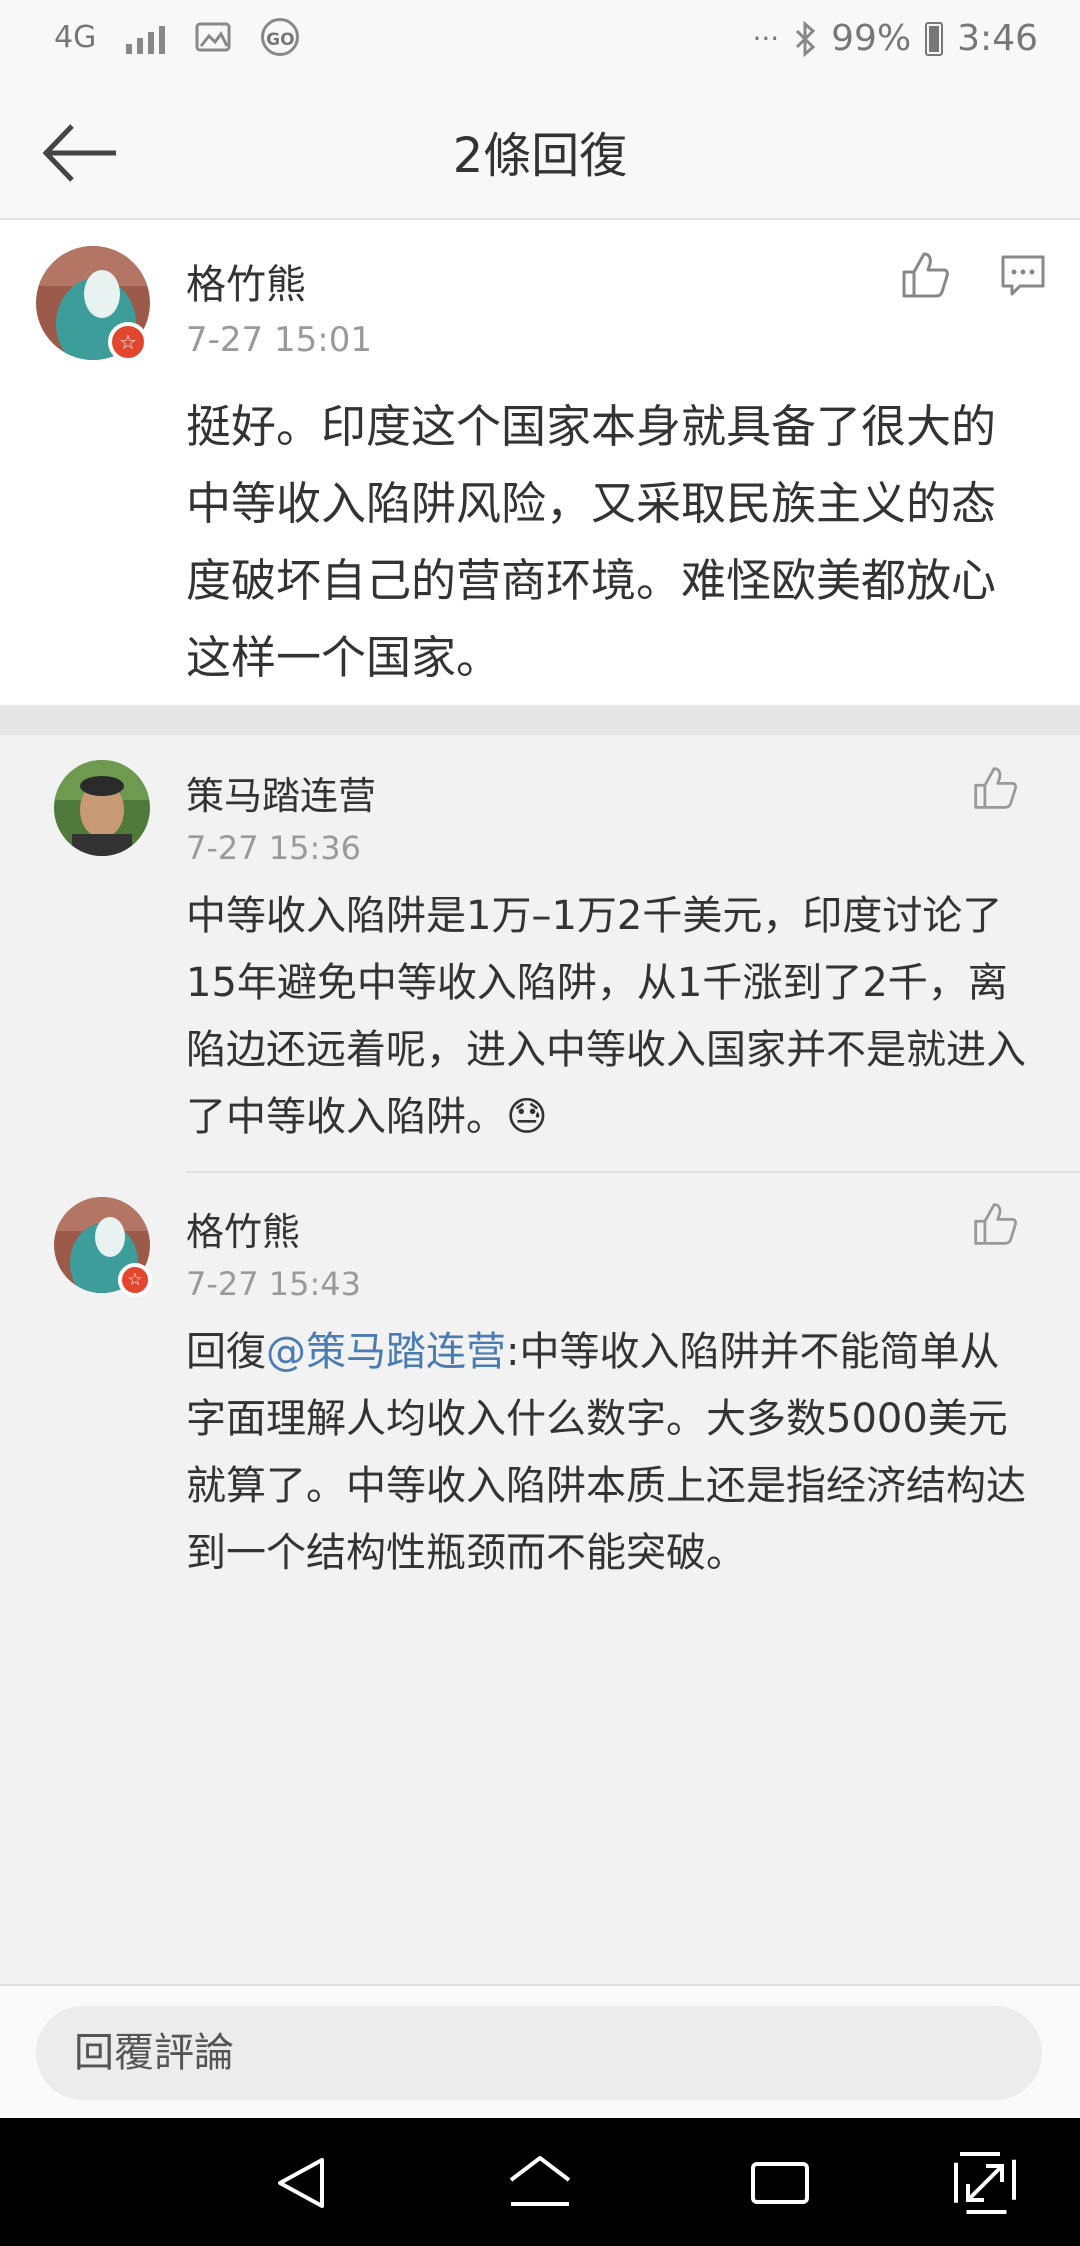  What do you see at coordinates (386, 1352) in the screenshot?
I see `mention-link: @策马踏连营` at bounding box center [386, 1352].